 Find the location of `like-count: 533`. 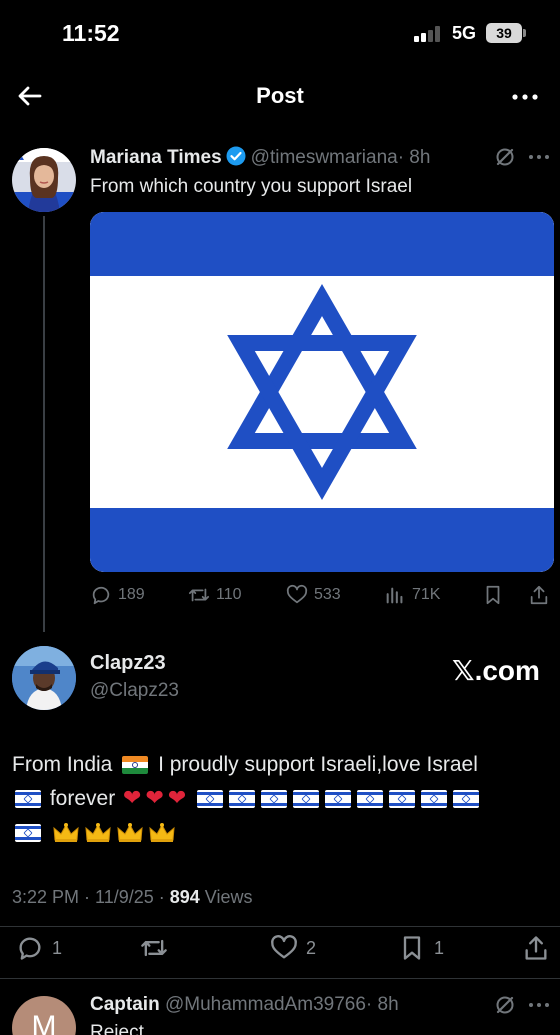

like-count: 533 is located at coordinates (327, 594).